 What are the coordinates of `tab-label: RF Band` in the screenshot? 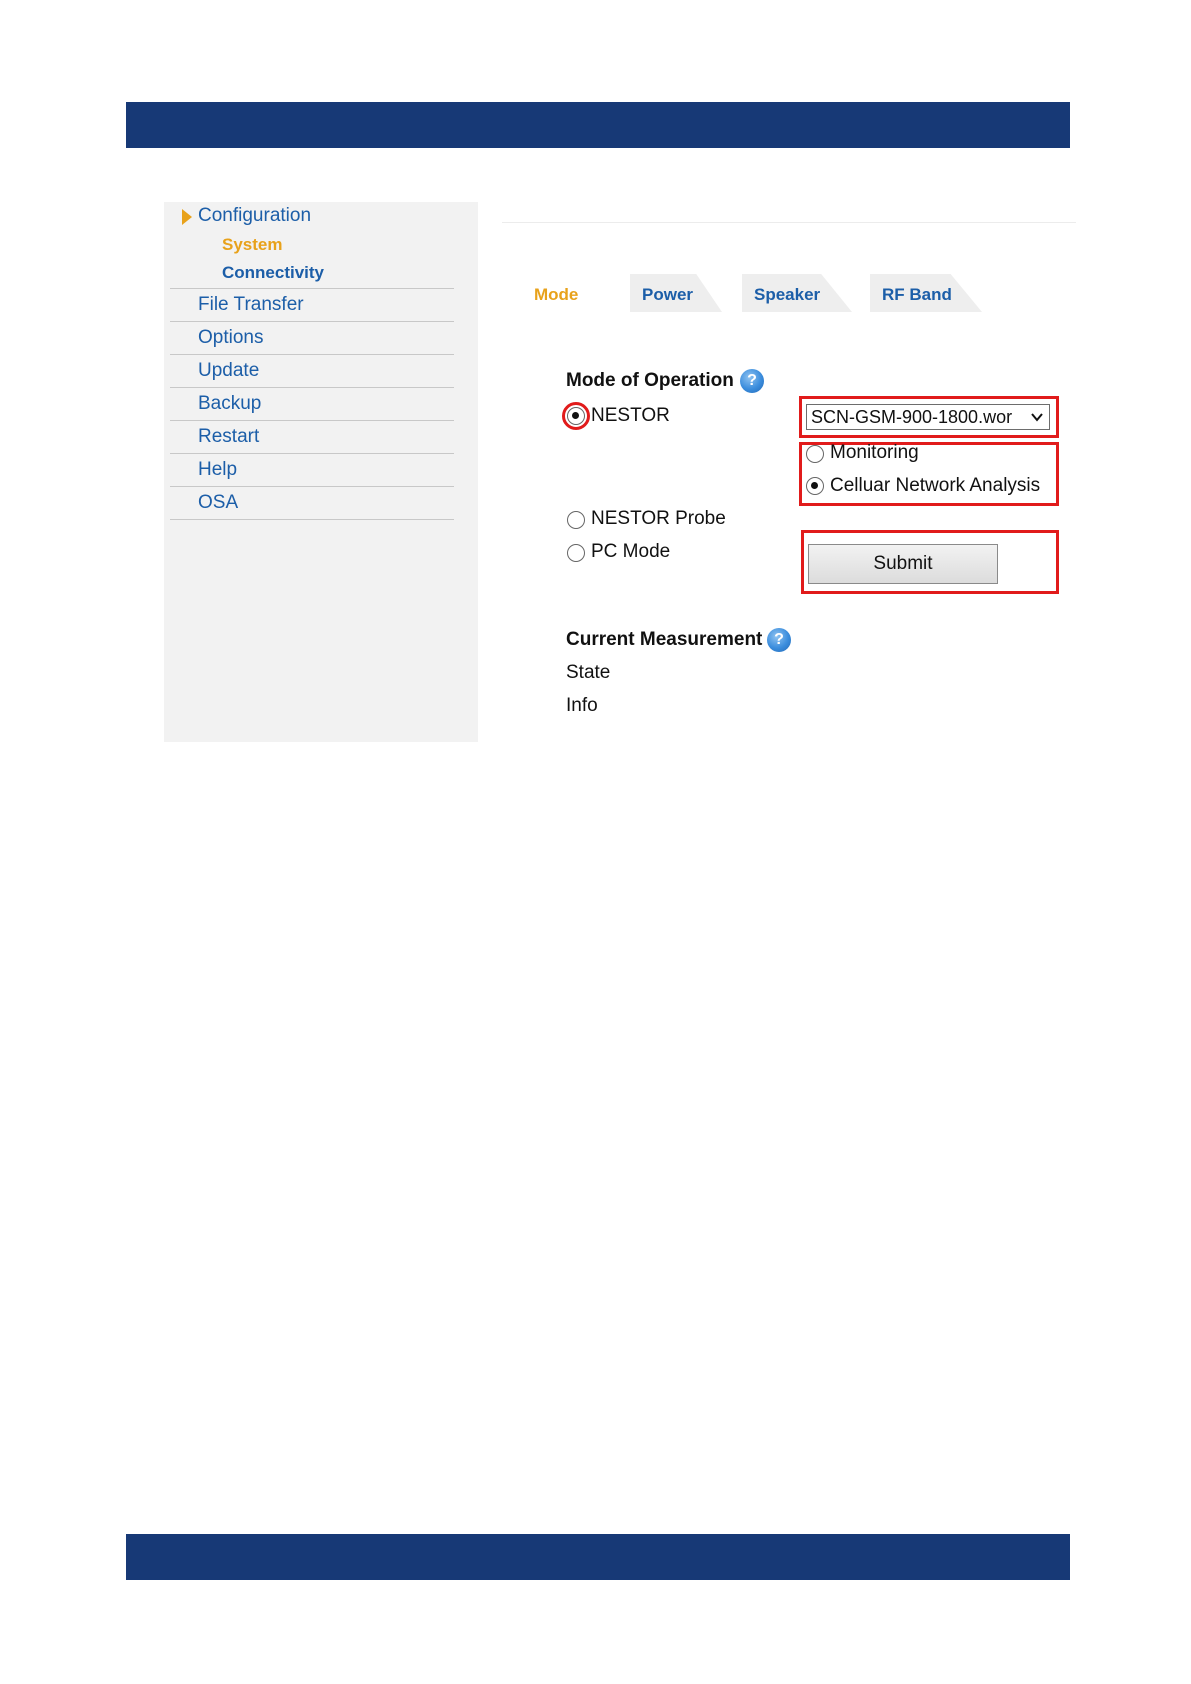 It's located at (917, 294).